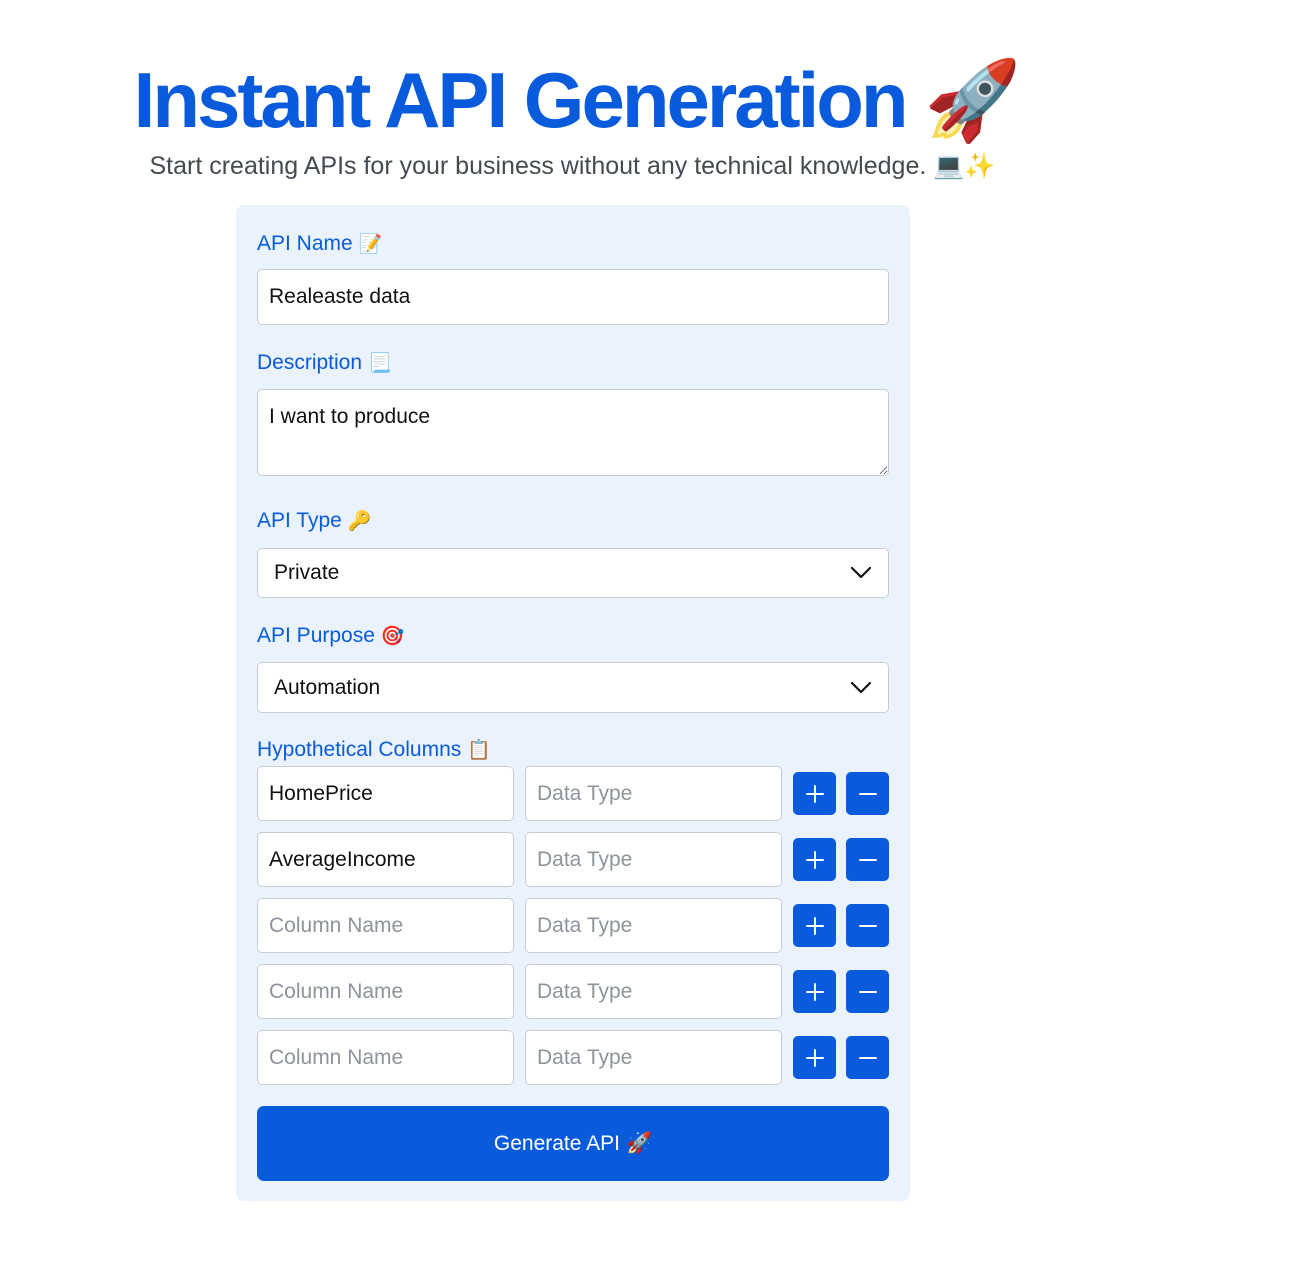 The height and width of the screenshot is (1266, 1290). I want to click on target-icon: 🎯, so click(392, 636).